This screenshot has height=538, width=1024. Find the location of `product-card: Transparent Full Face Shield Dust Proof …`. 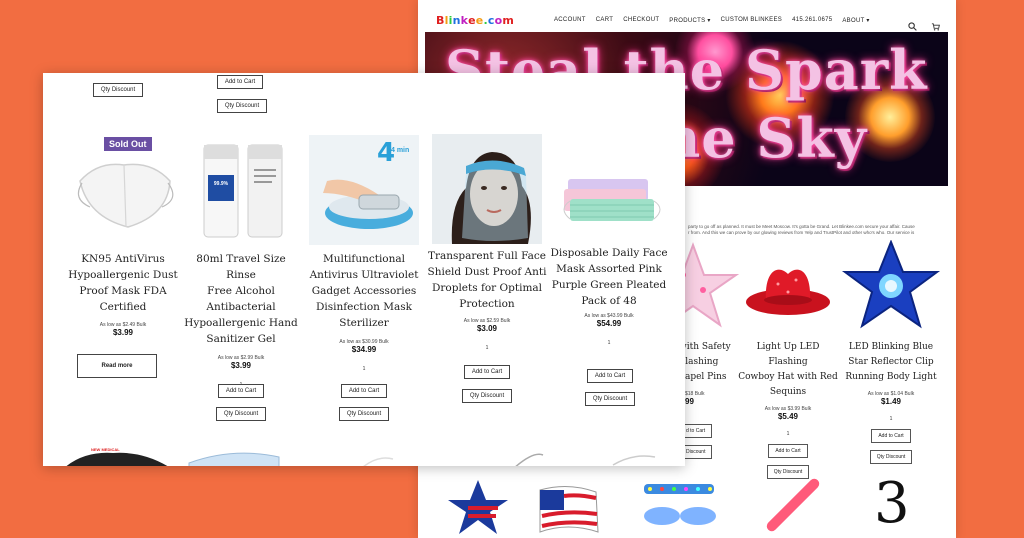

product-card: Transparent Full Face Shield Dust Proof … is located at coordinates (487, 242).